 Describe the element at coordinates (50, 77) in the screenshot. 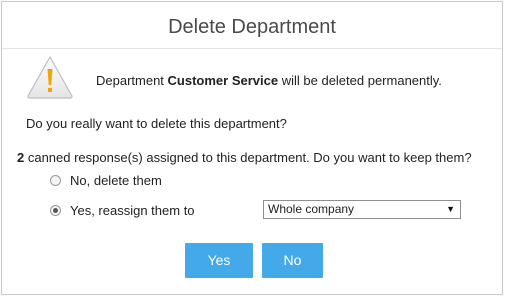

I see `warning-triangle-icon` at that location.